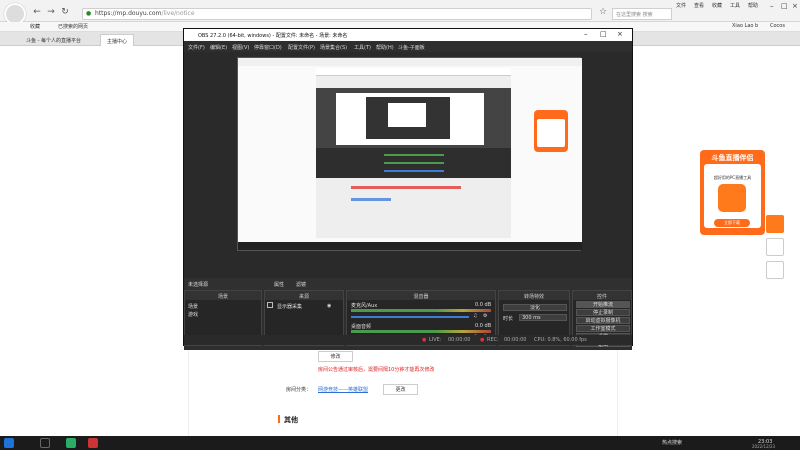  Describe the element at coordinates (475, 316) in the screenshot. I see `speaker-icon: ♫` at that location.